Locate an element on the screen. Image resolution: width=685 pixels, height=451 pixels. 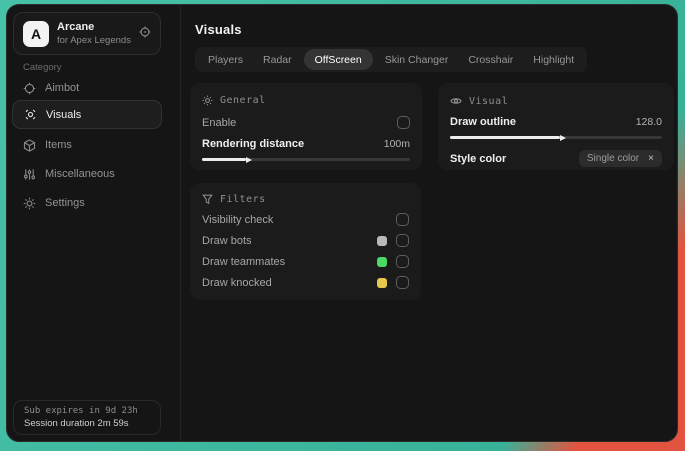
sliders-icon is located at coordinates (29, 174).